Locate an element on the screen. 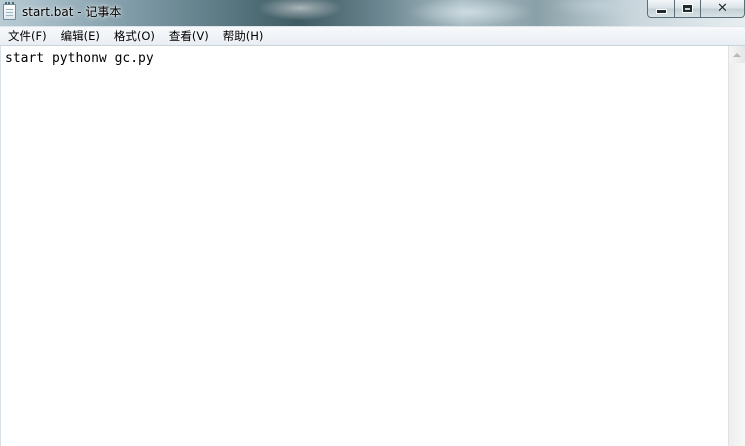  menu-view: 查看(V) is located at coordinates (189, 36).